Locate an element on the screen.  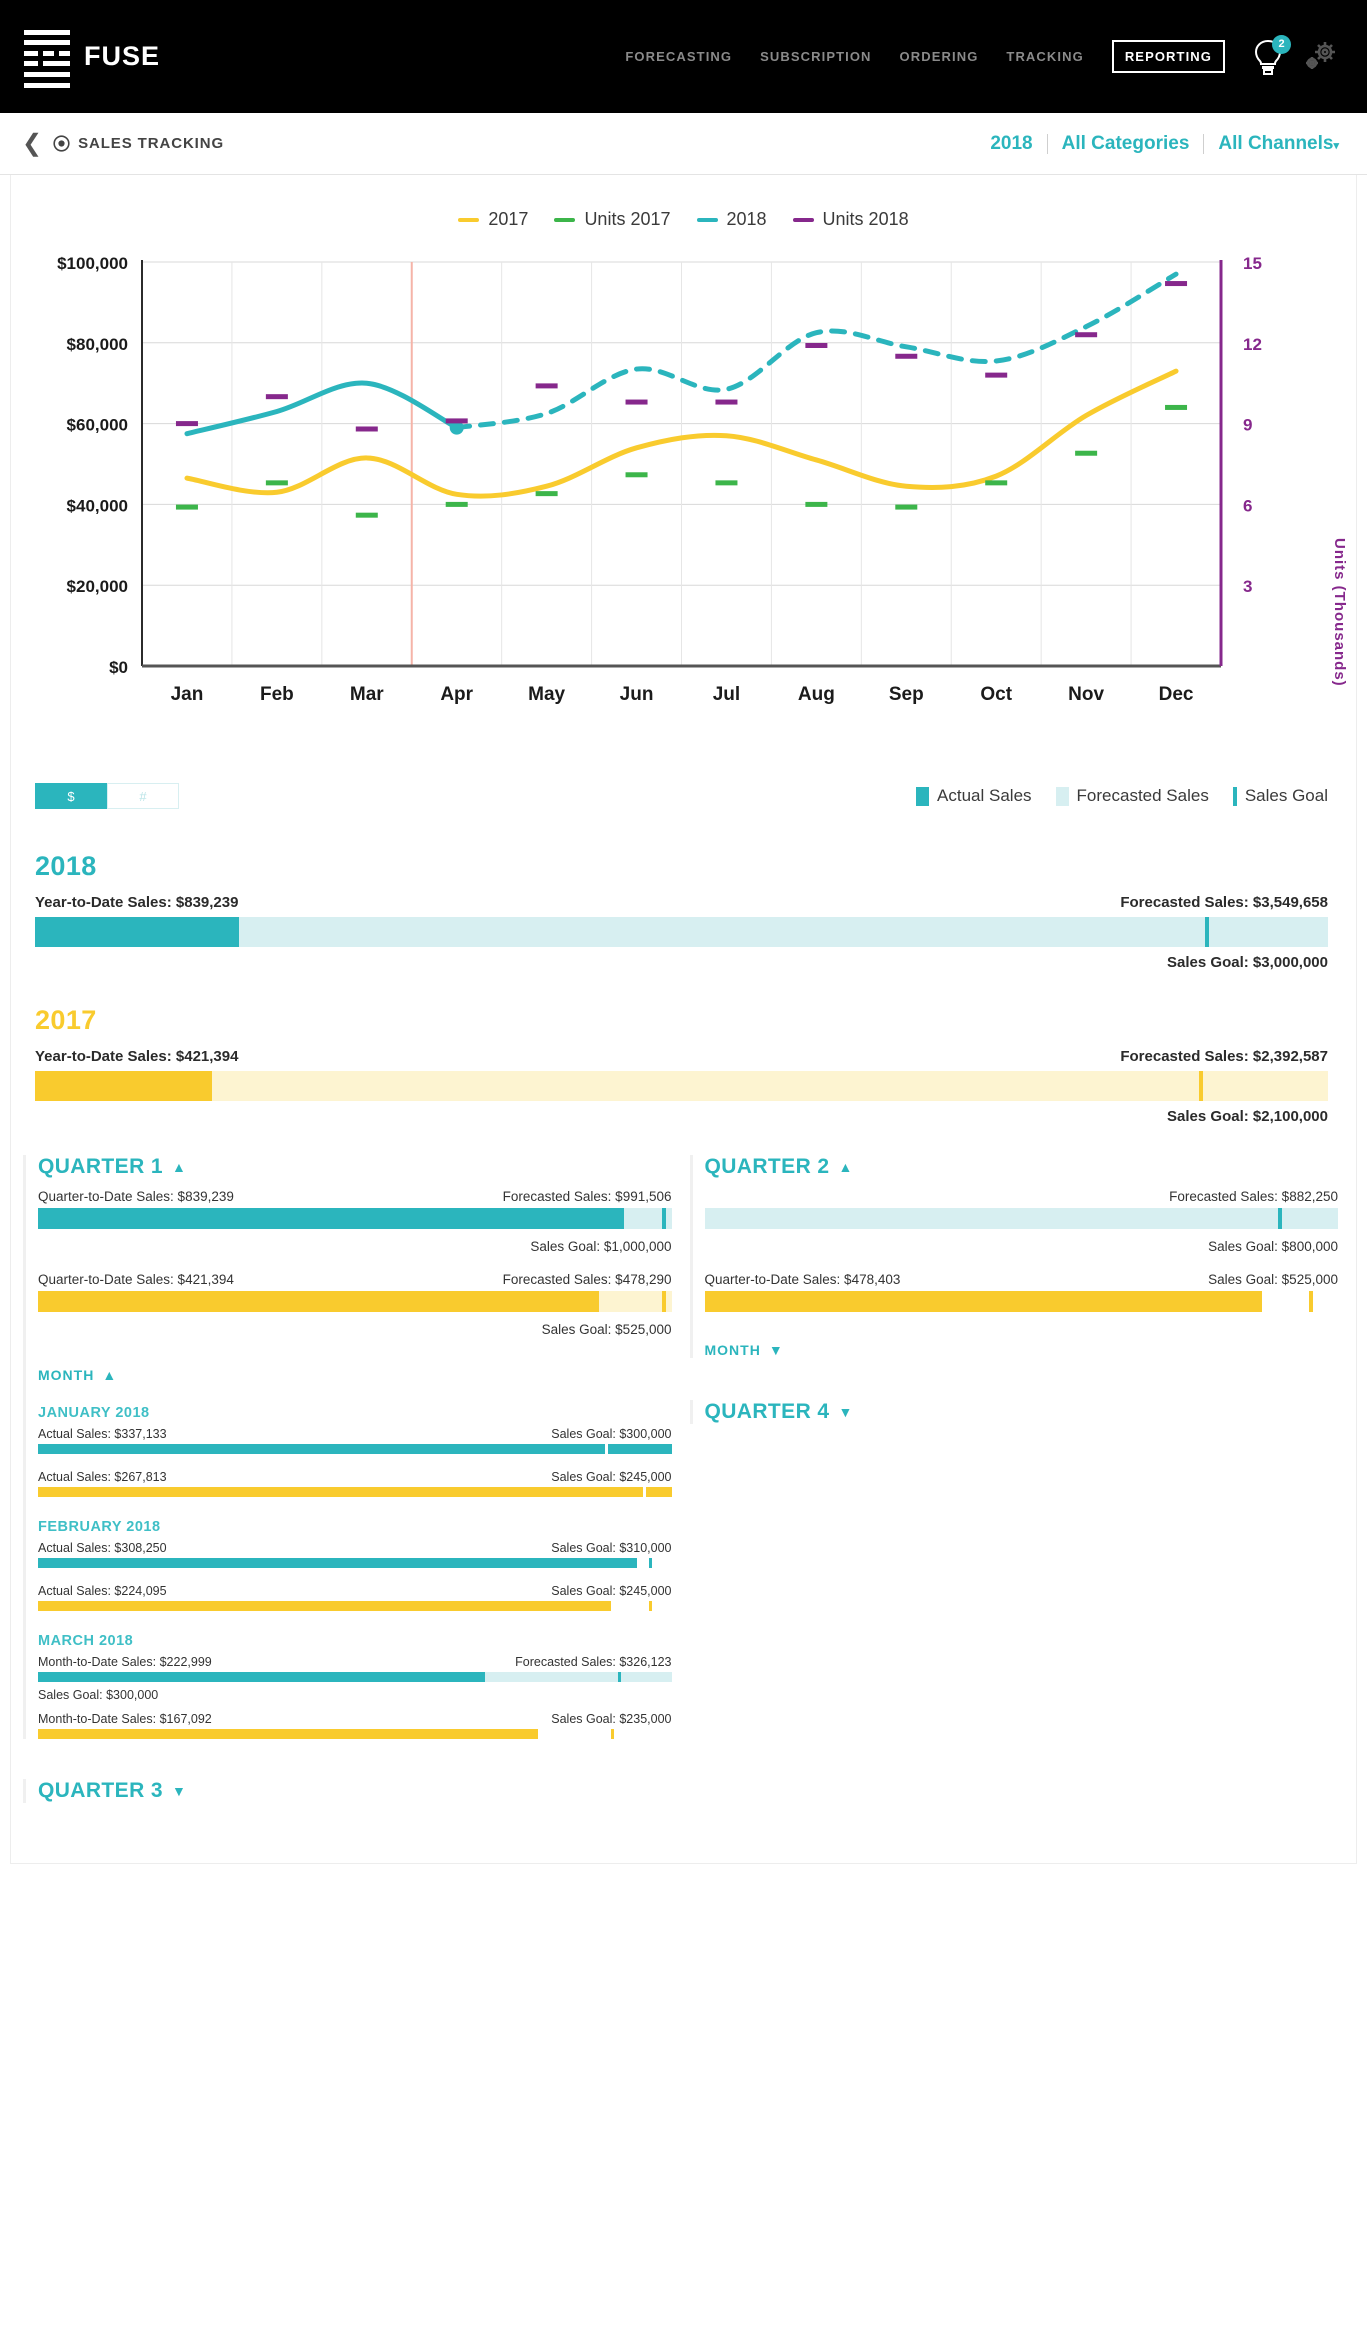
filter-divider is located at coordinates (1204, 143).